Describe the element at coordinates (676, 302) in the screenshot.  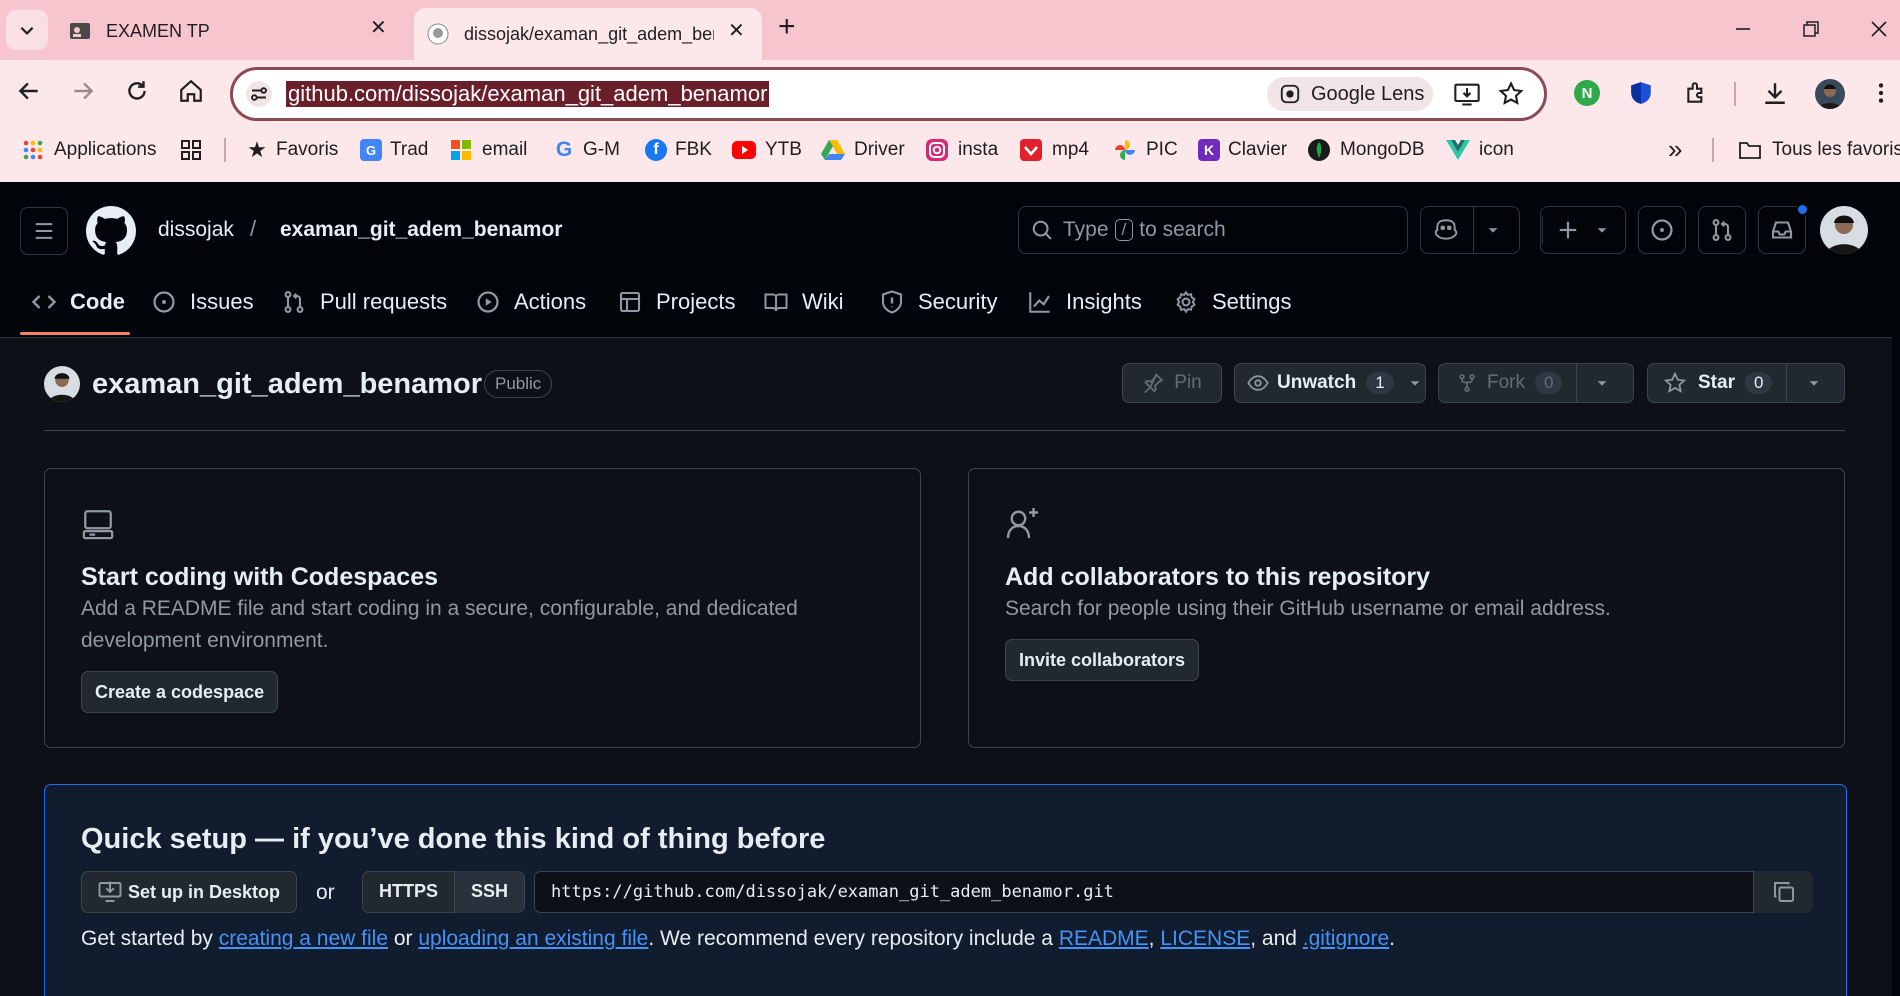
I see `tab-projects: Projects` at that location.